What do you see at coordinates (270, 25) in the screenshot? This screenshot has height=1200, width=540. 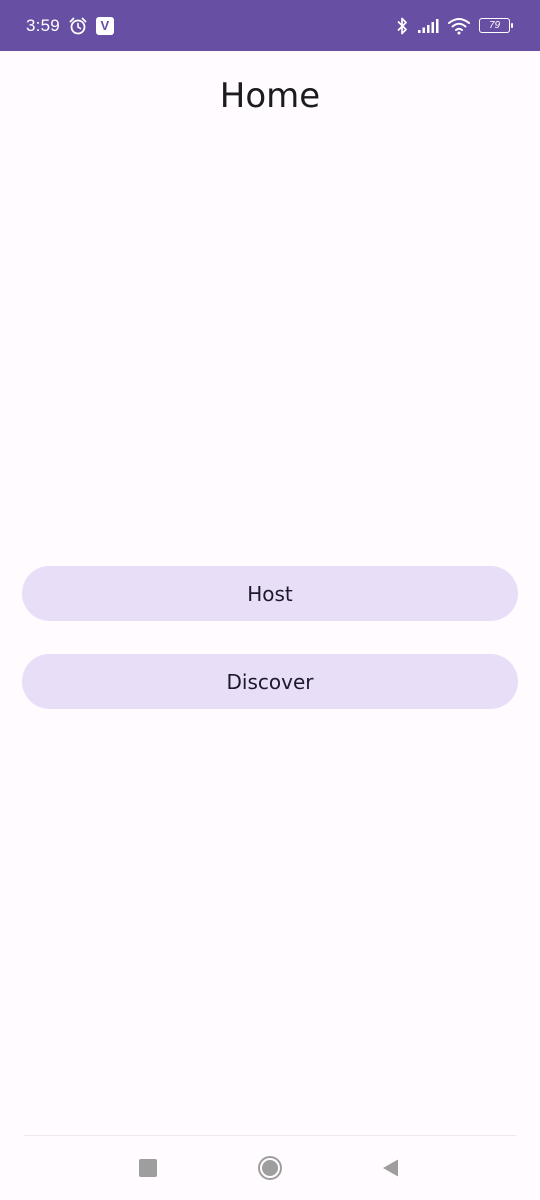 I see `status-bar: 3:59 V 79` at bounding box center [270, 25].